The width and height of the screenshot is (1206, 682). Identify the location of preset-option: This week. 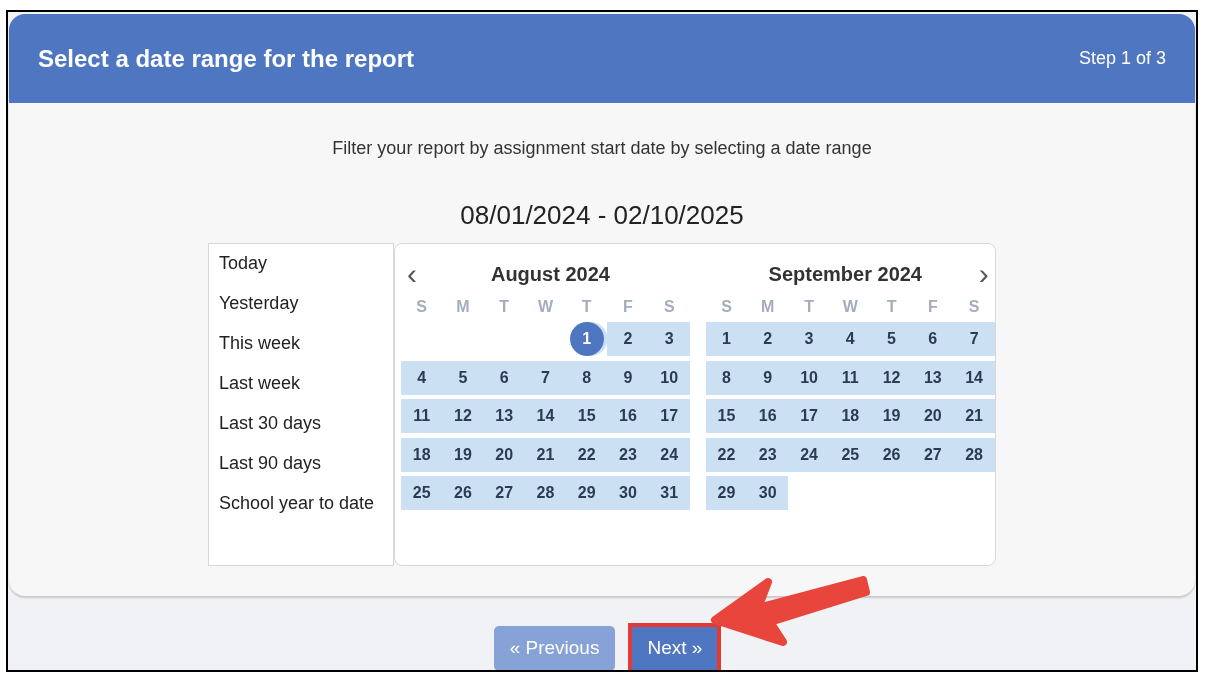
(260, 343).